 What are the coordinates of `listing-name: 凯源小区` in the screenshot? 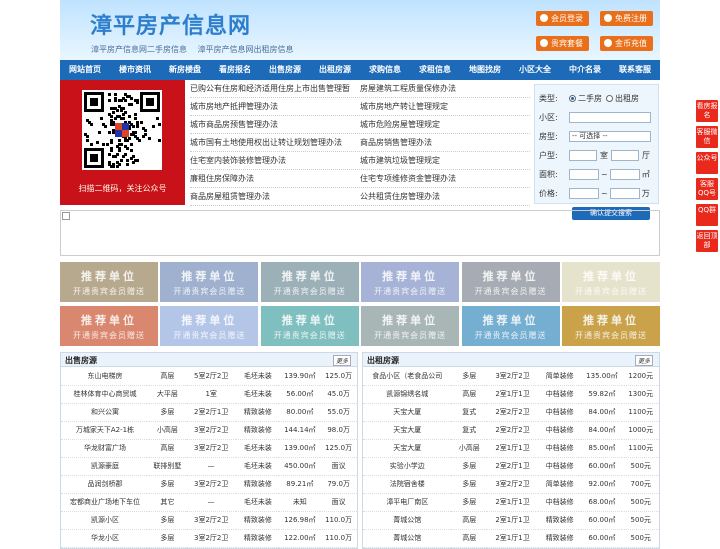 It's located at (105, 520).